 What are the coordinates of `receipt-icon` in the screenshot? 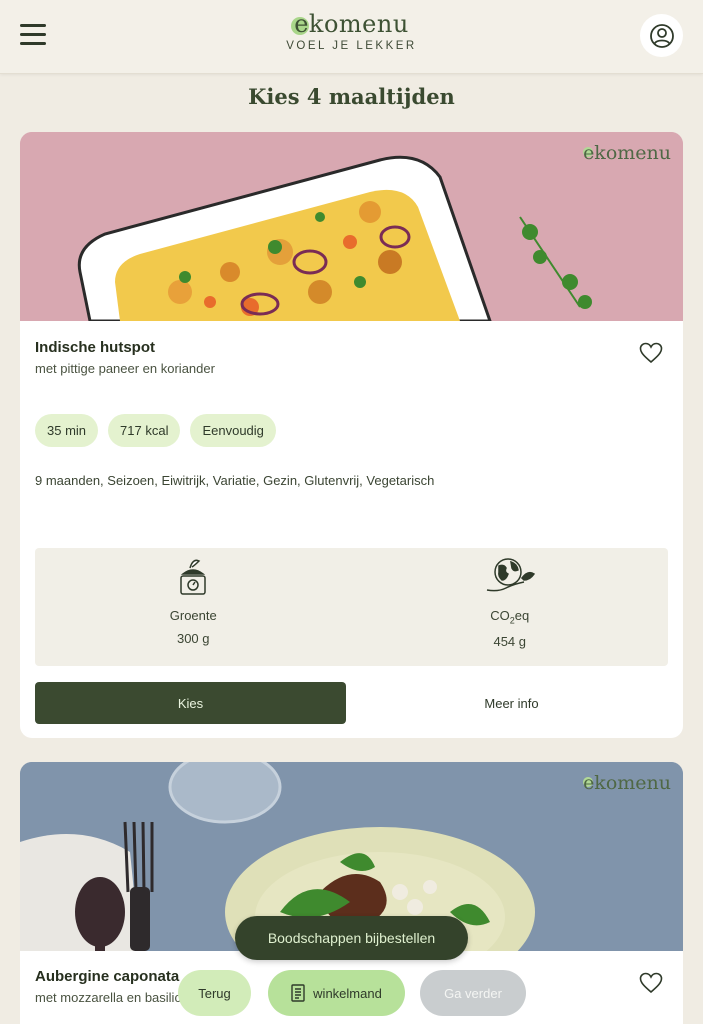 It's located at (298, 993).